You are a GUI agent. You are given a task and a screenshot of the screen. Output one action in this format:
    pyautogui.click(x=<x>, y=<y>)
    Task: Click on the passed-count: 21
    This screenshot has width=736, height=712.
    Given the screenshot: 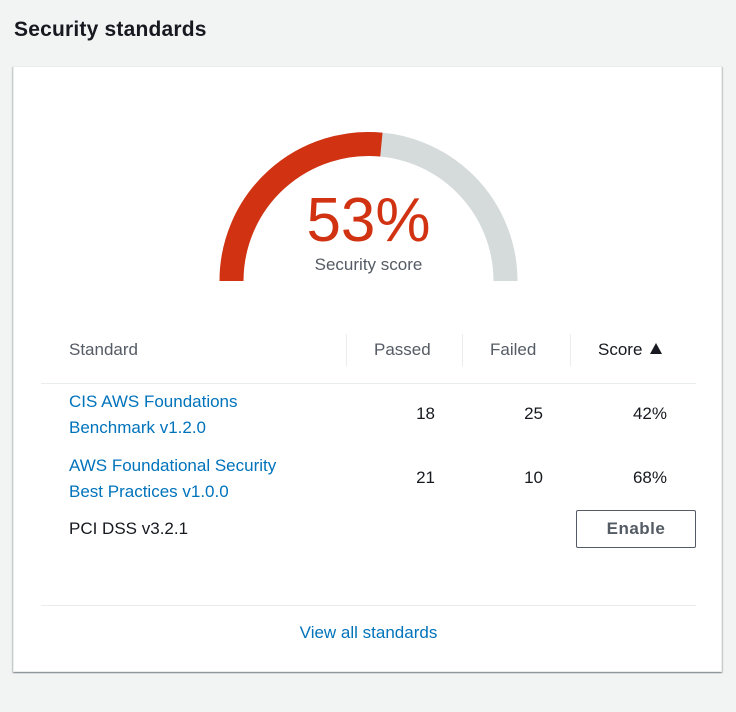 What is the action you would take?
    pyautogui.click(x=425, y=477)
    